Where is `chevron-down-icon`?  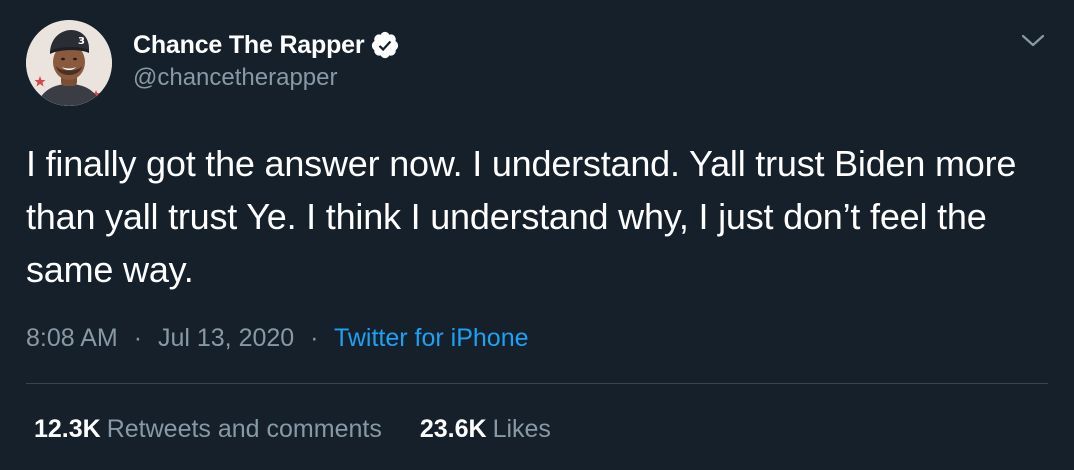
chevron-down-icon is located at coordinates (1033, 40).